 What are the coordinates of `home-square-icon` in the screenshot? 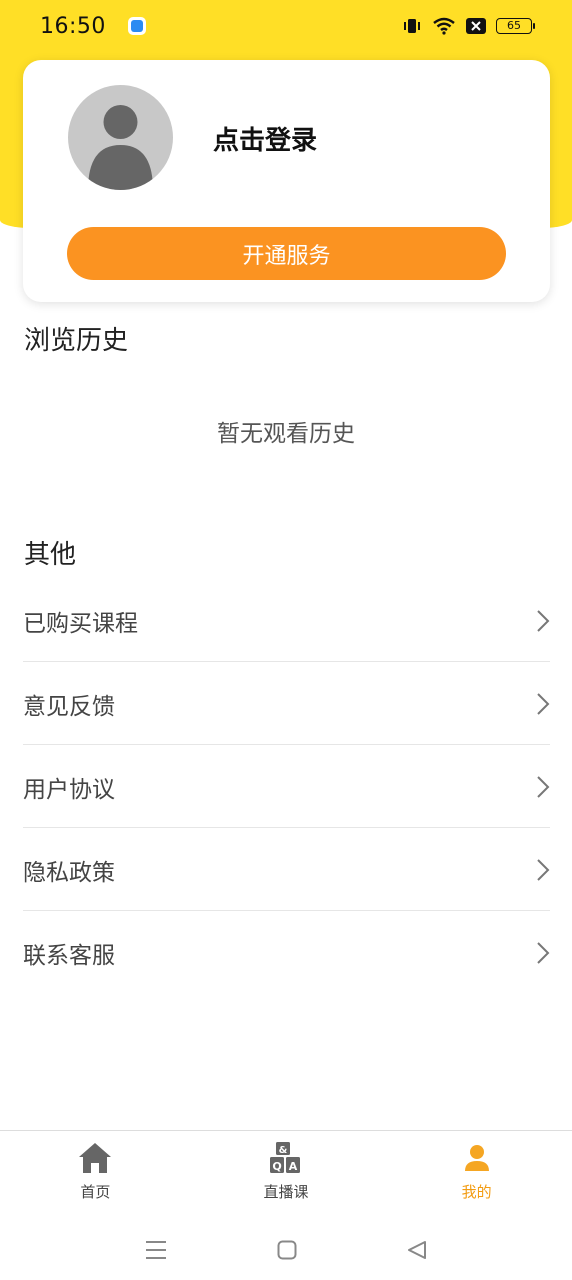 It's located at (287, 1250).